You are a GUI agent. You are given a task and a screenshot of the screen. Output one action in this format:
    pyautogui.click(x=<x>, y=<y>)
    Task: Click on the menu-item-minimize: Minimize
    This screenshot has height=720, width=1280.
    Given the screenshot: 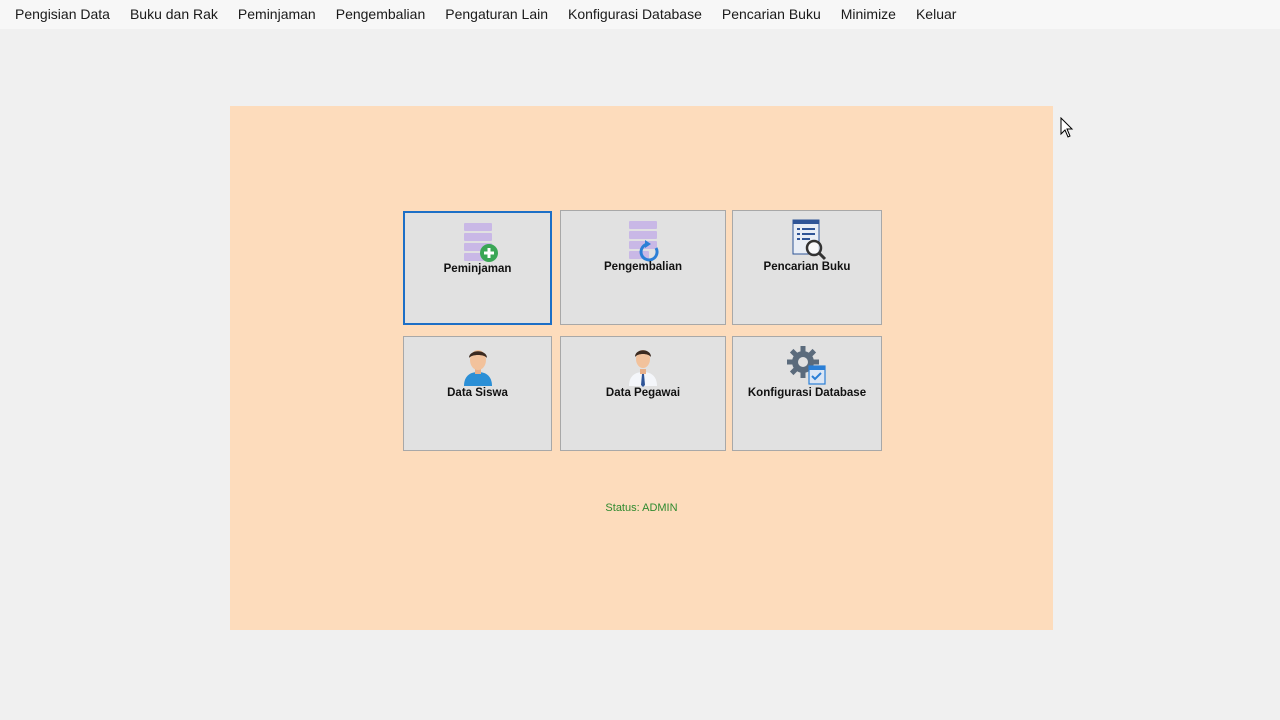 What is the action you would take?
    pyautogui.click(x=868, y=14)
    